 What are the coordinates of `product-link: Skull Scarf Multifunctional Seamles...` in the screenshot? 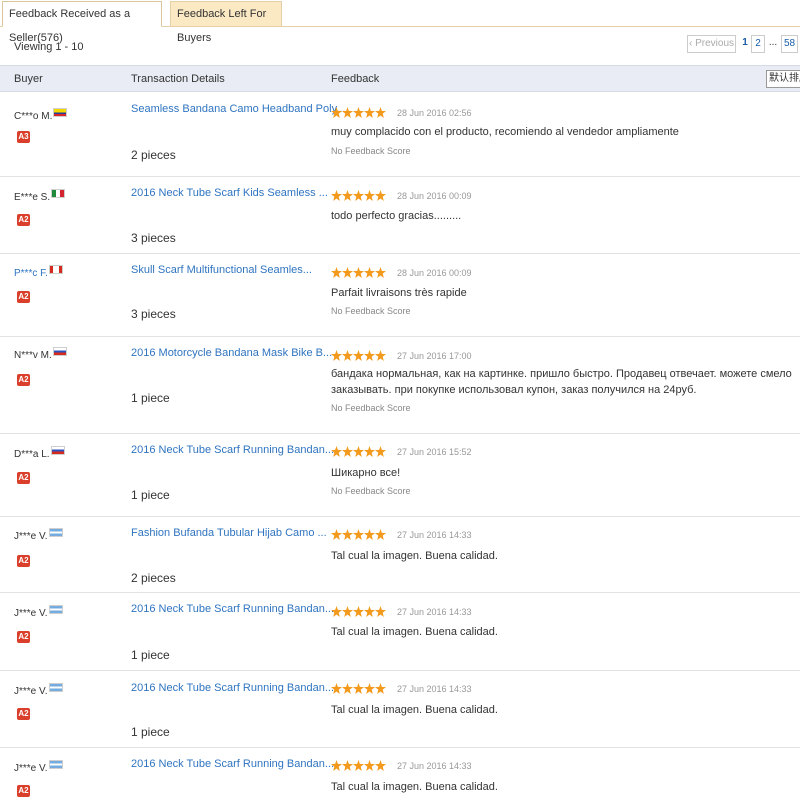 It's located at (221, 270).